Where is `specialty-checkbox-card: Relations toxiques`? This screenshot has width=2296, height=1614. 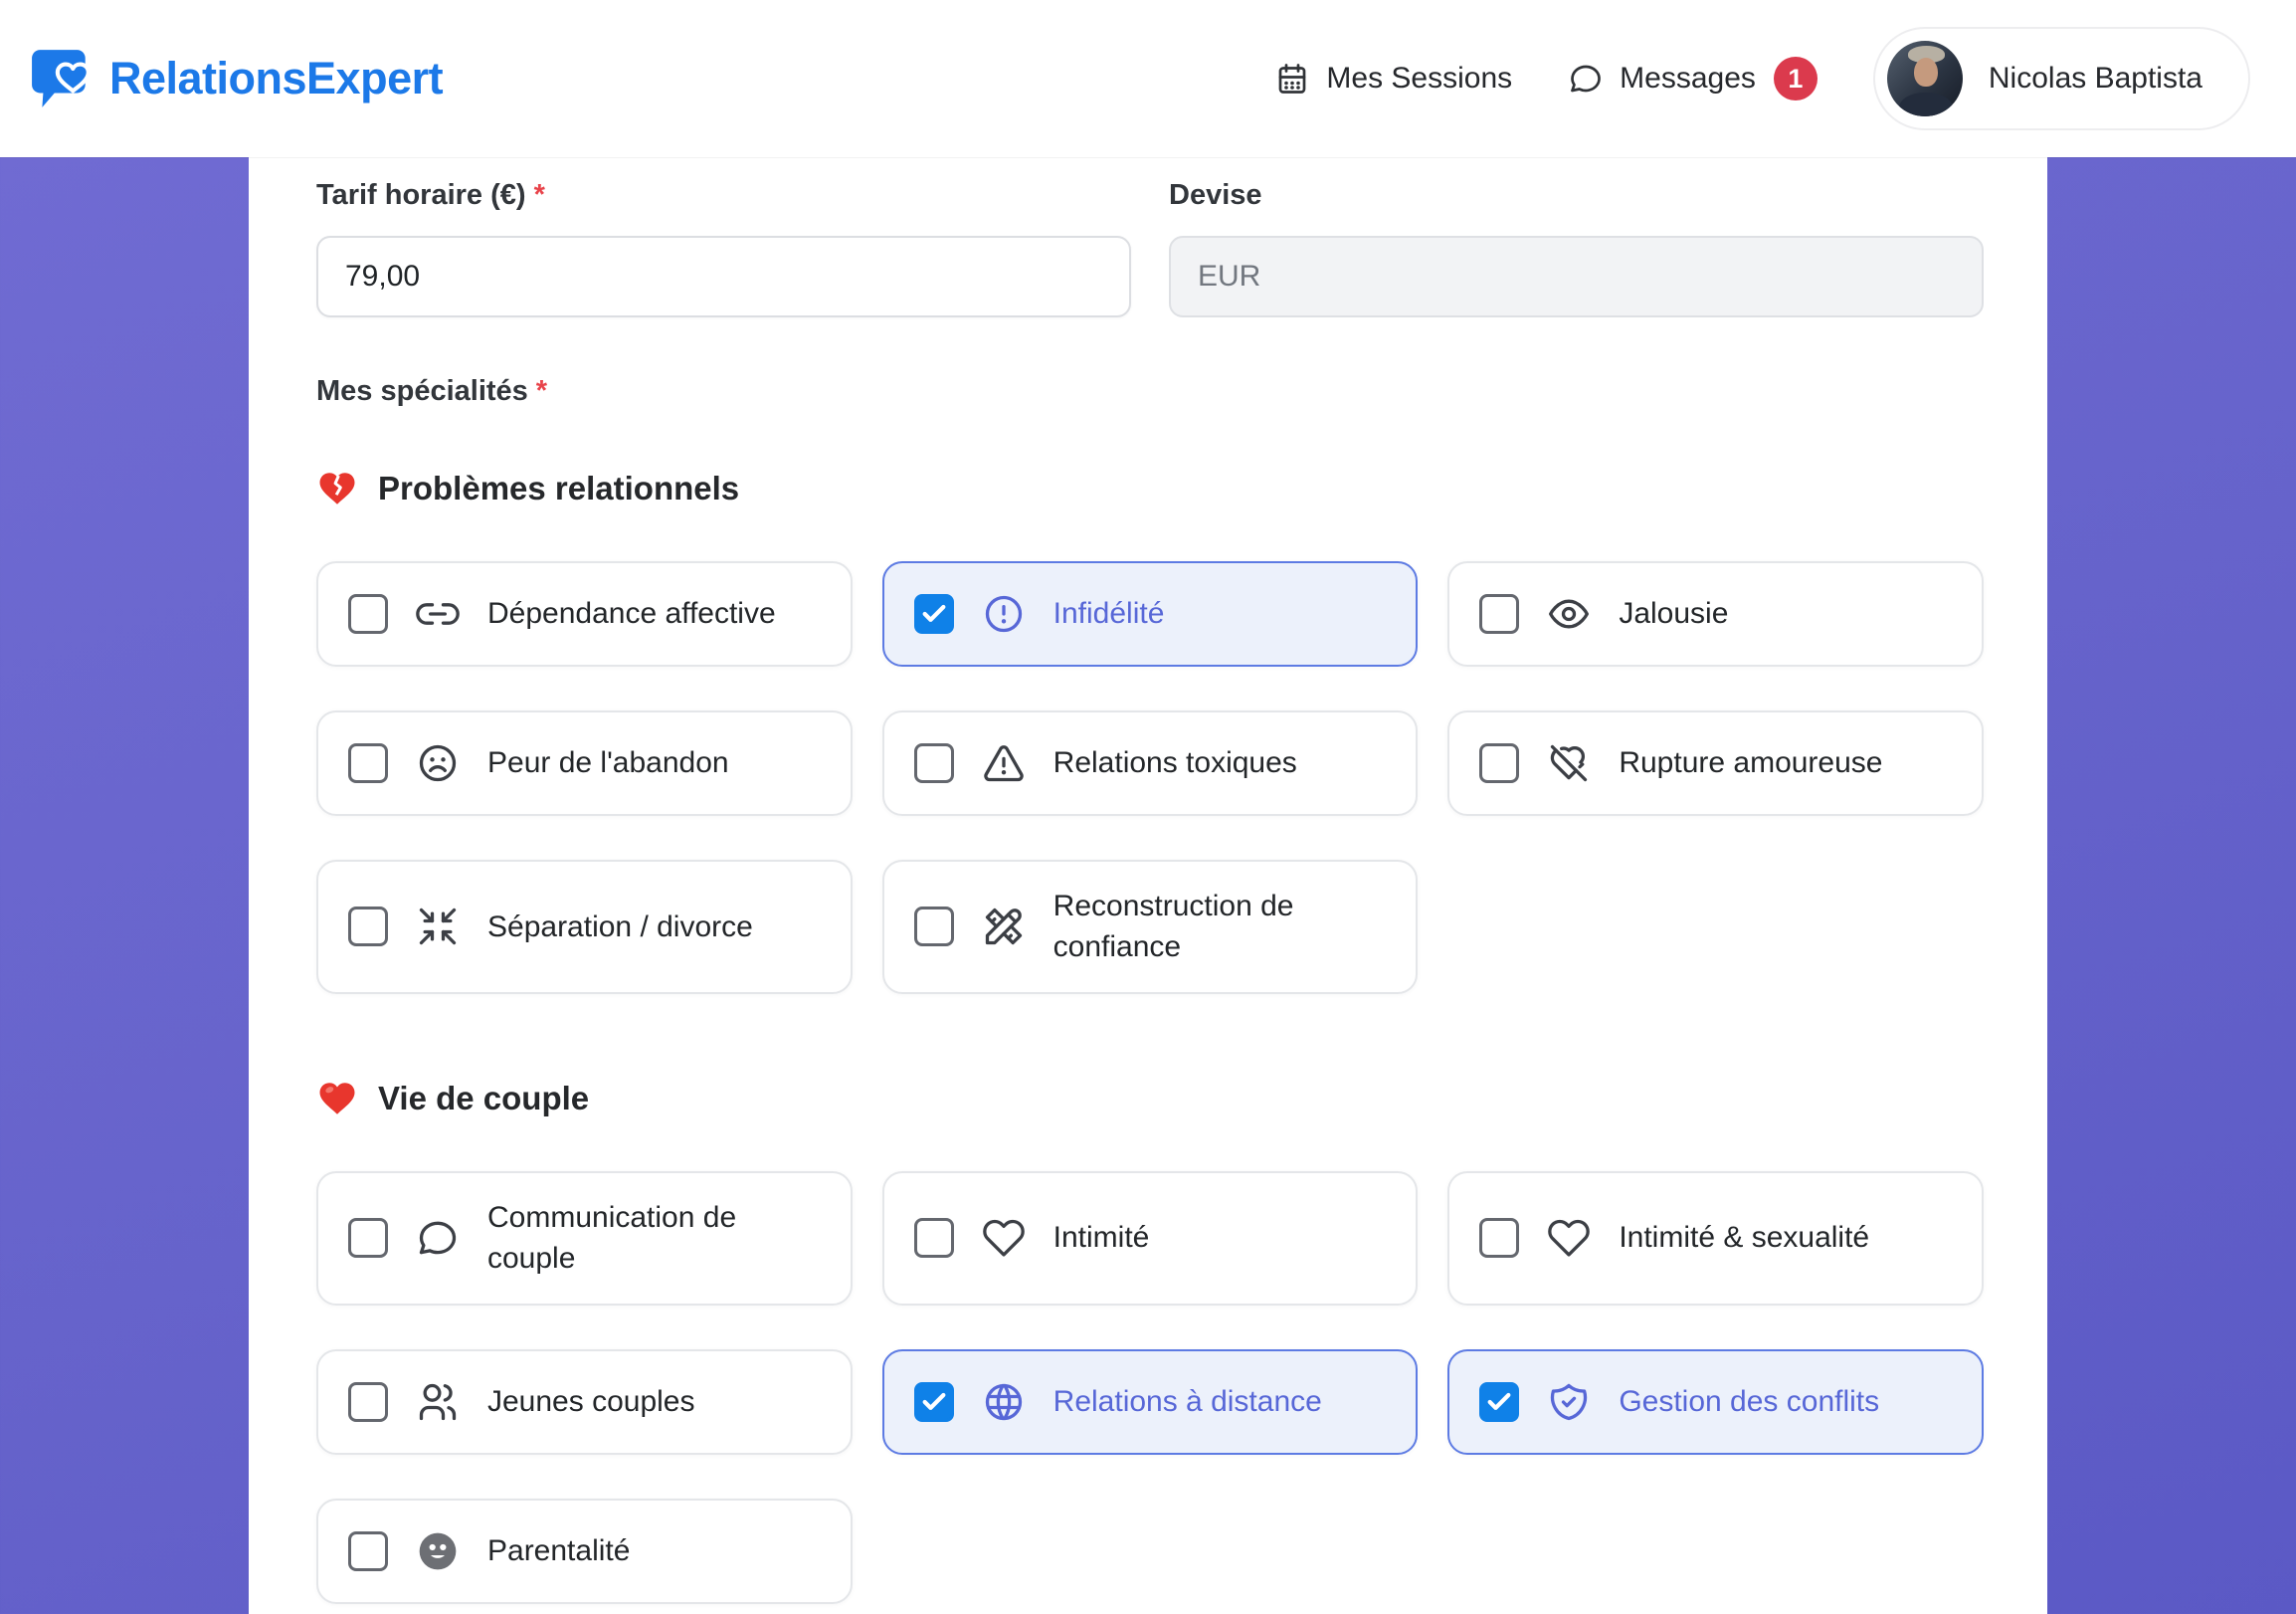 specialty-checkbox-card: Relations toxiques is located at coordinates (1150, 763).